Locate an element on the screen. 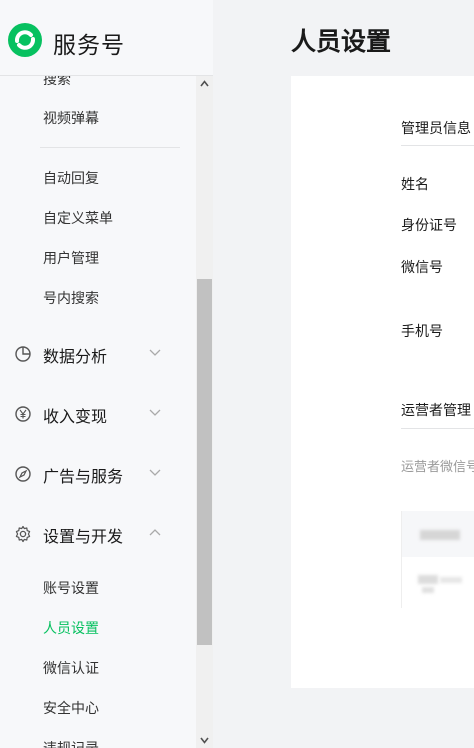 The height and width of the screenshot is (748, 474). sidebar-item-custom-menu: 自定义菜单 is located at coordinates (78, 218).